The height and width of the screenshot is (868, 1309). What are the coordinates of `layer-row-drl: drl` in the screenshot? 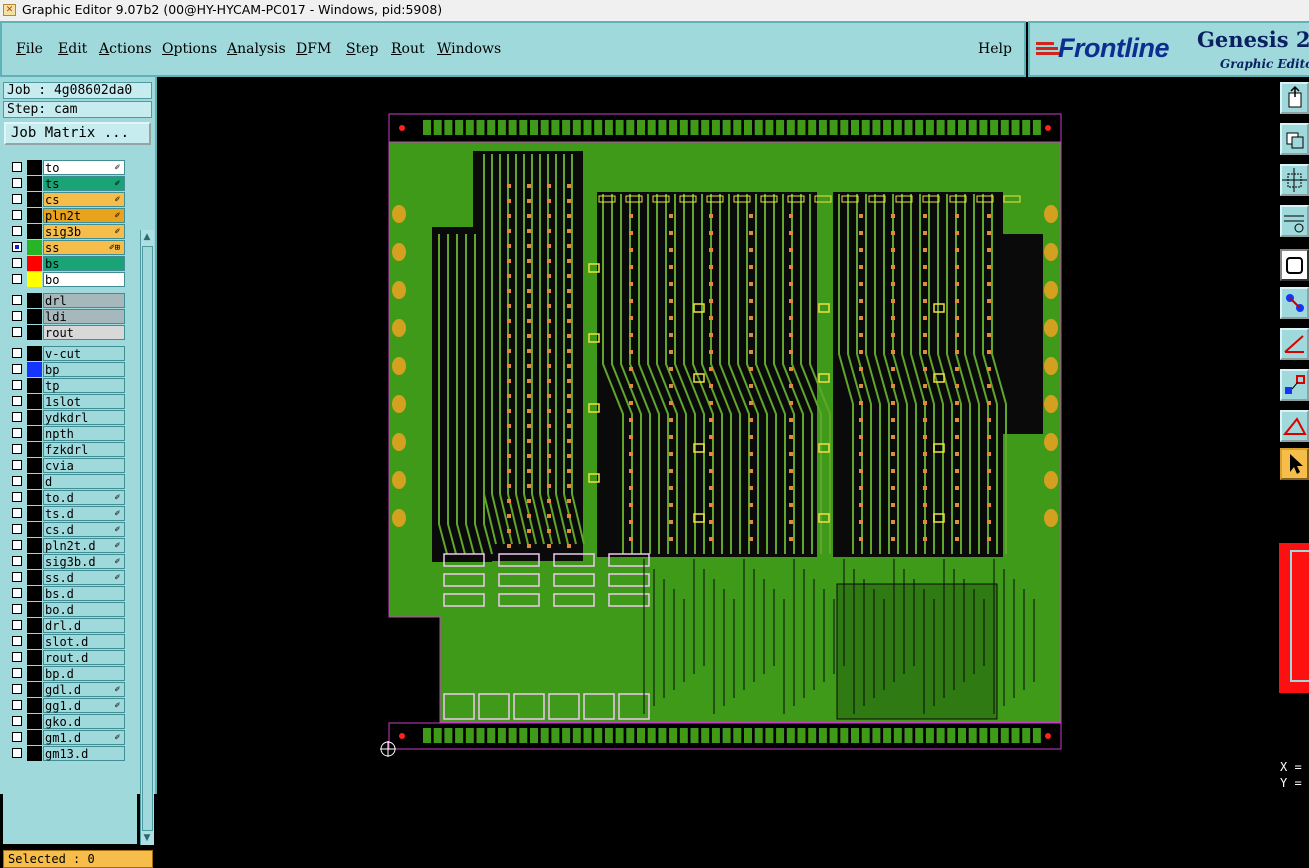 It's located at (66, 300).